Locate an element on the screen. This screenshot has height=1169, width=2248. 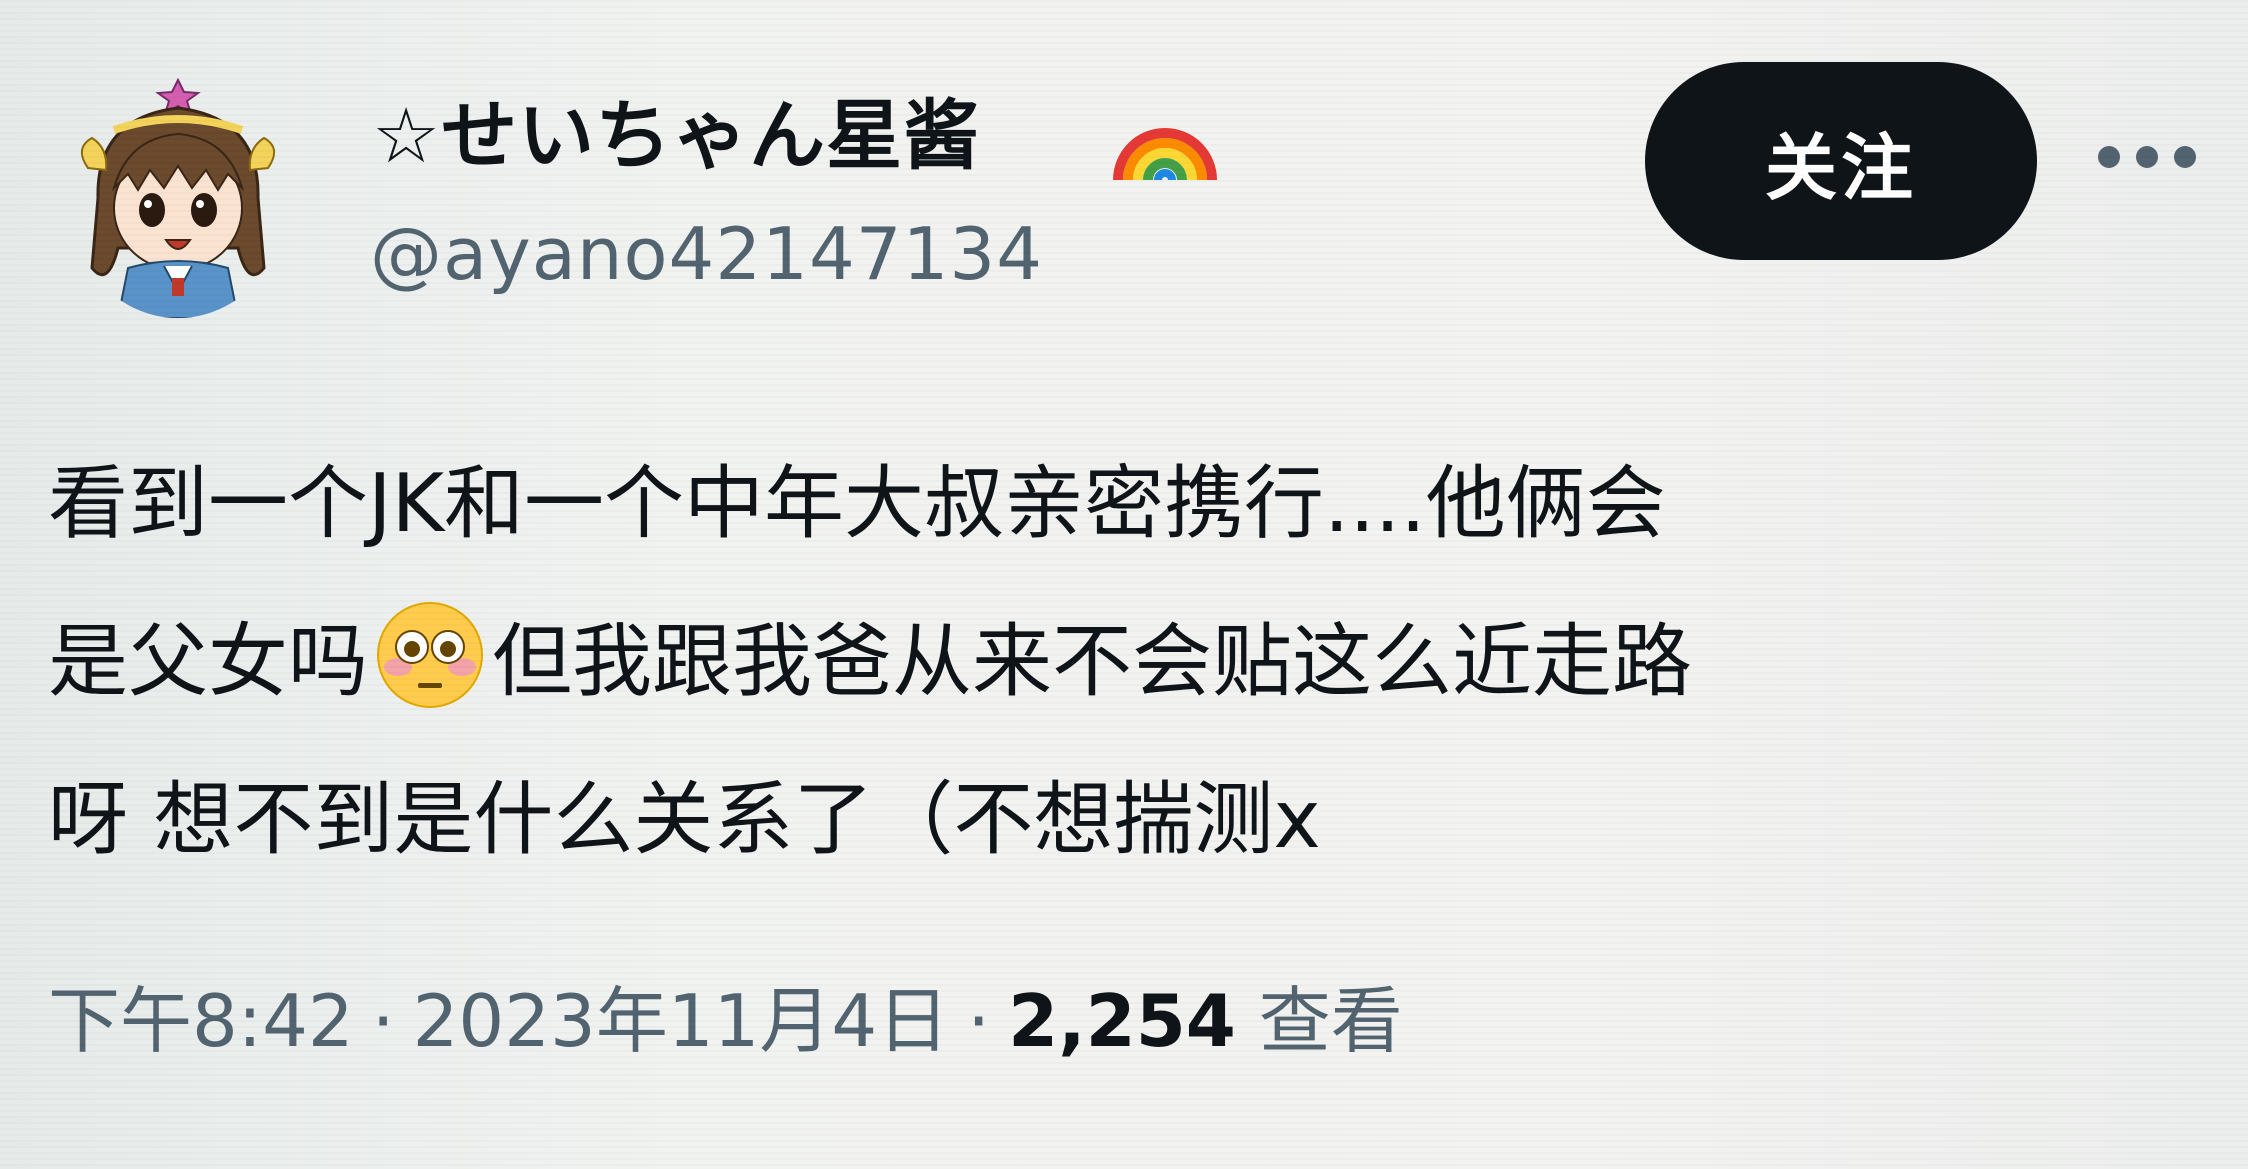
user-avatar is located at coordinates (178, 198).